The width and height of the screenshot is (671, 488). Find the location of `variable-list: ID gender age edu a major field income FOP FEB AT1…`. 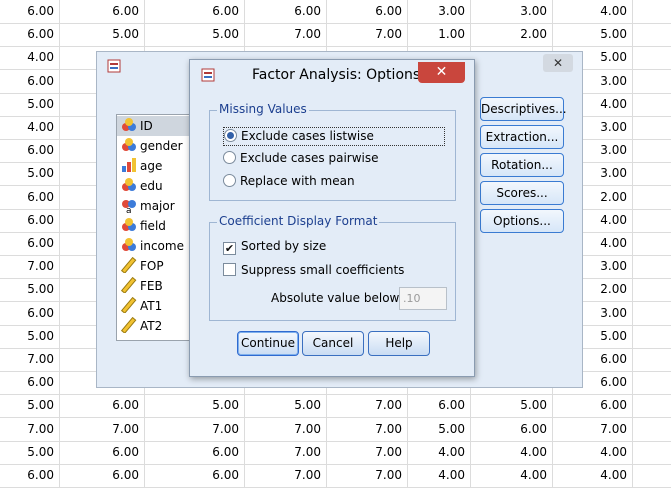

variable-list: ID gender age edu a major field income FOP FEB AT1… is located at coordinates (155, 227).